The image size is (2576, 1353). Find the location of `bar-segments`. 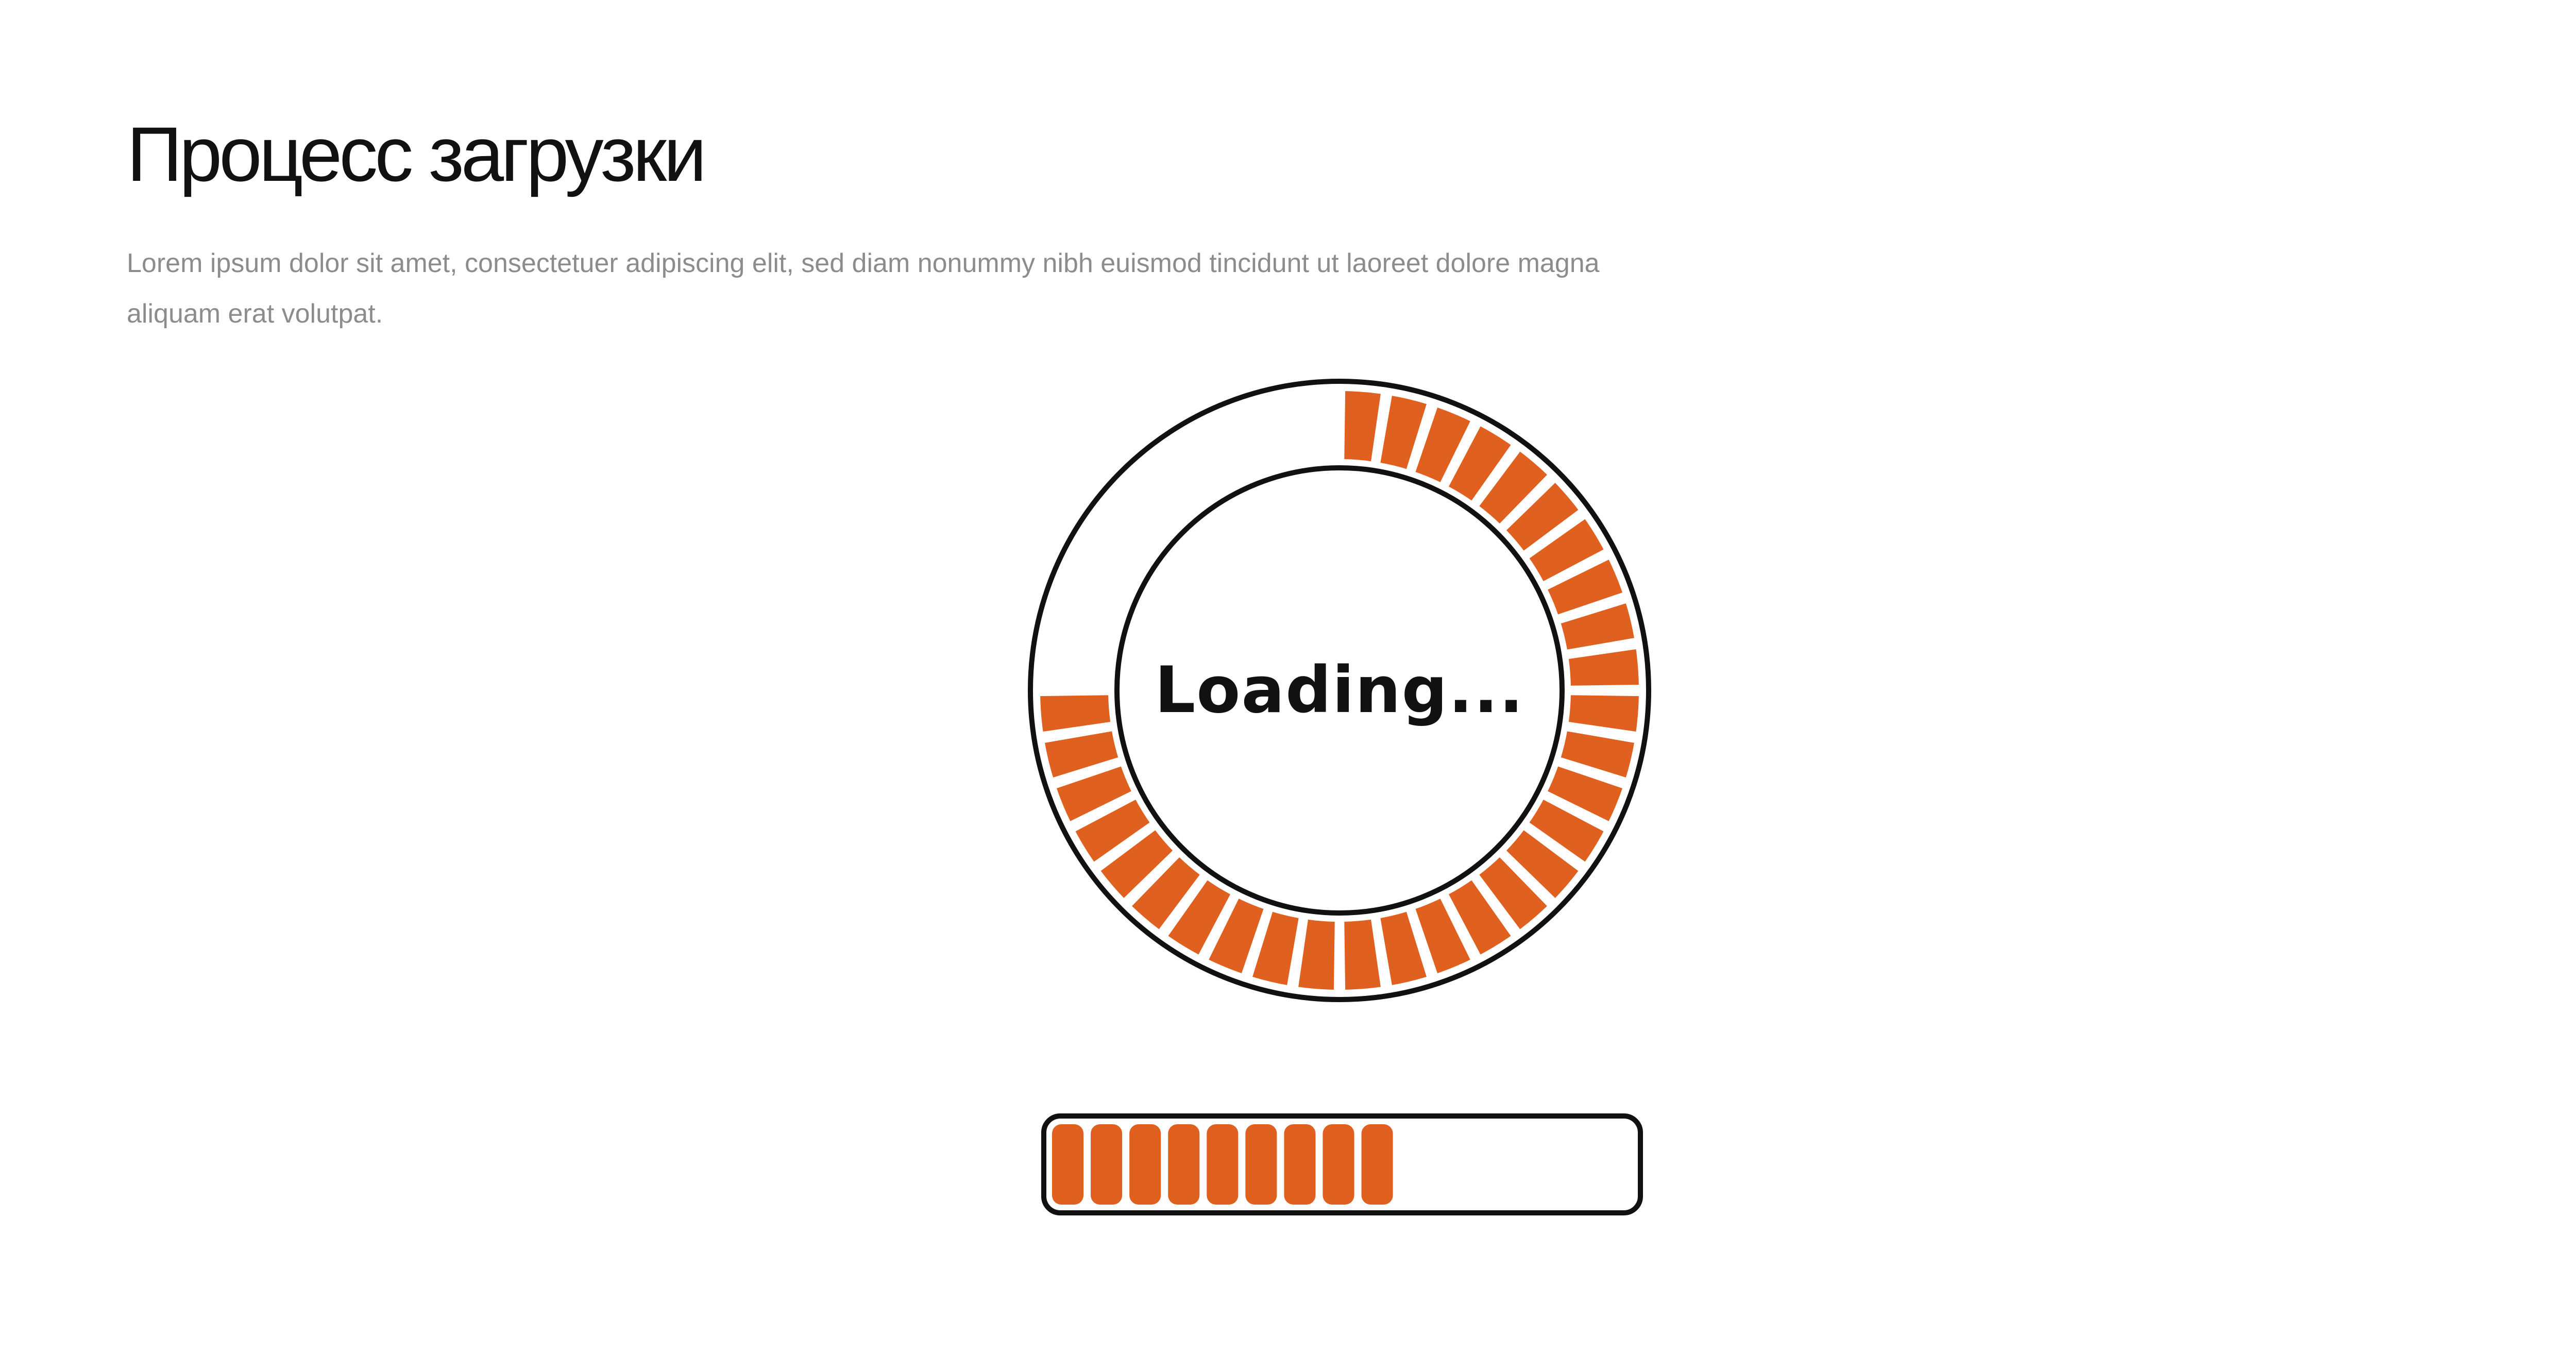

bar-segments is located at coordinates (1223, 1164).